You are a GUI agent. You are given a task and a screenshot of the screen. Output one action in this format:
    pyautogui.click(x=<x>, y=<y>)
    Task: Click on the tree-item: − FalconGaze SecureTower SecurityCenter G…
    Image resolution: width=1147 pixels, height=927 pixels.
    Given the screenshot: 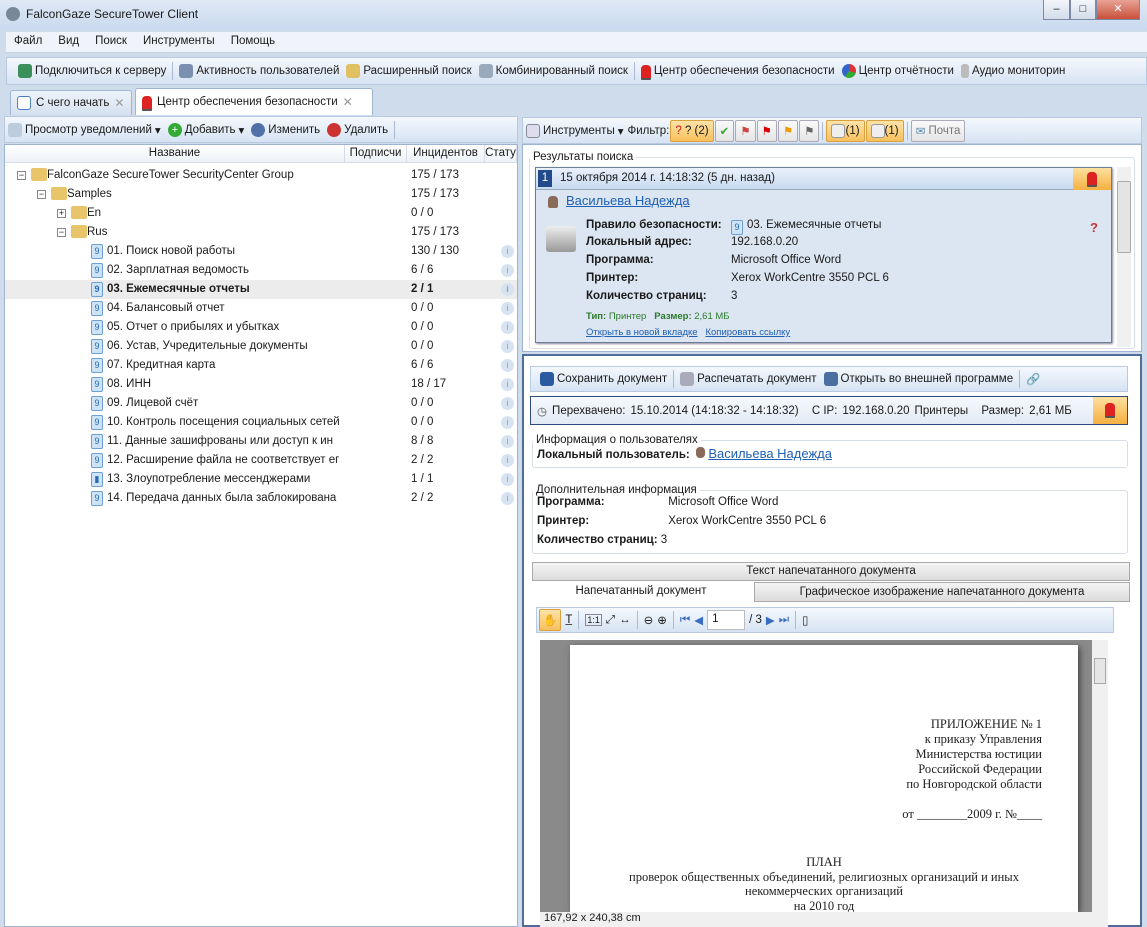 What is the action you would take?
    pyautogui.click(x=261, y=175)
    